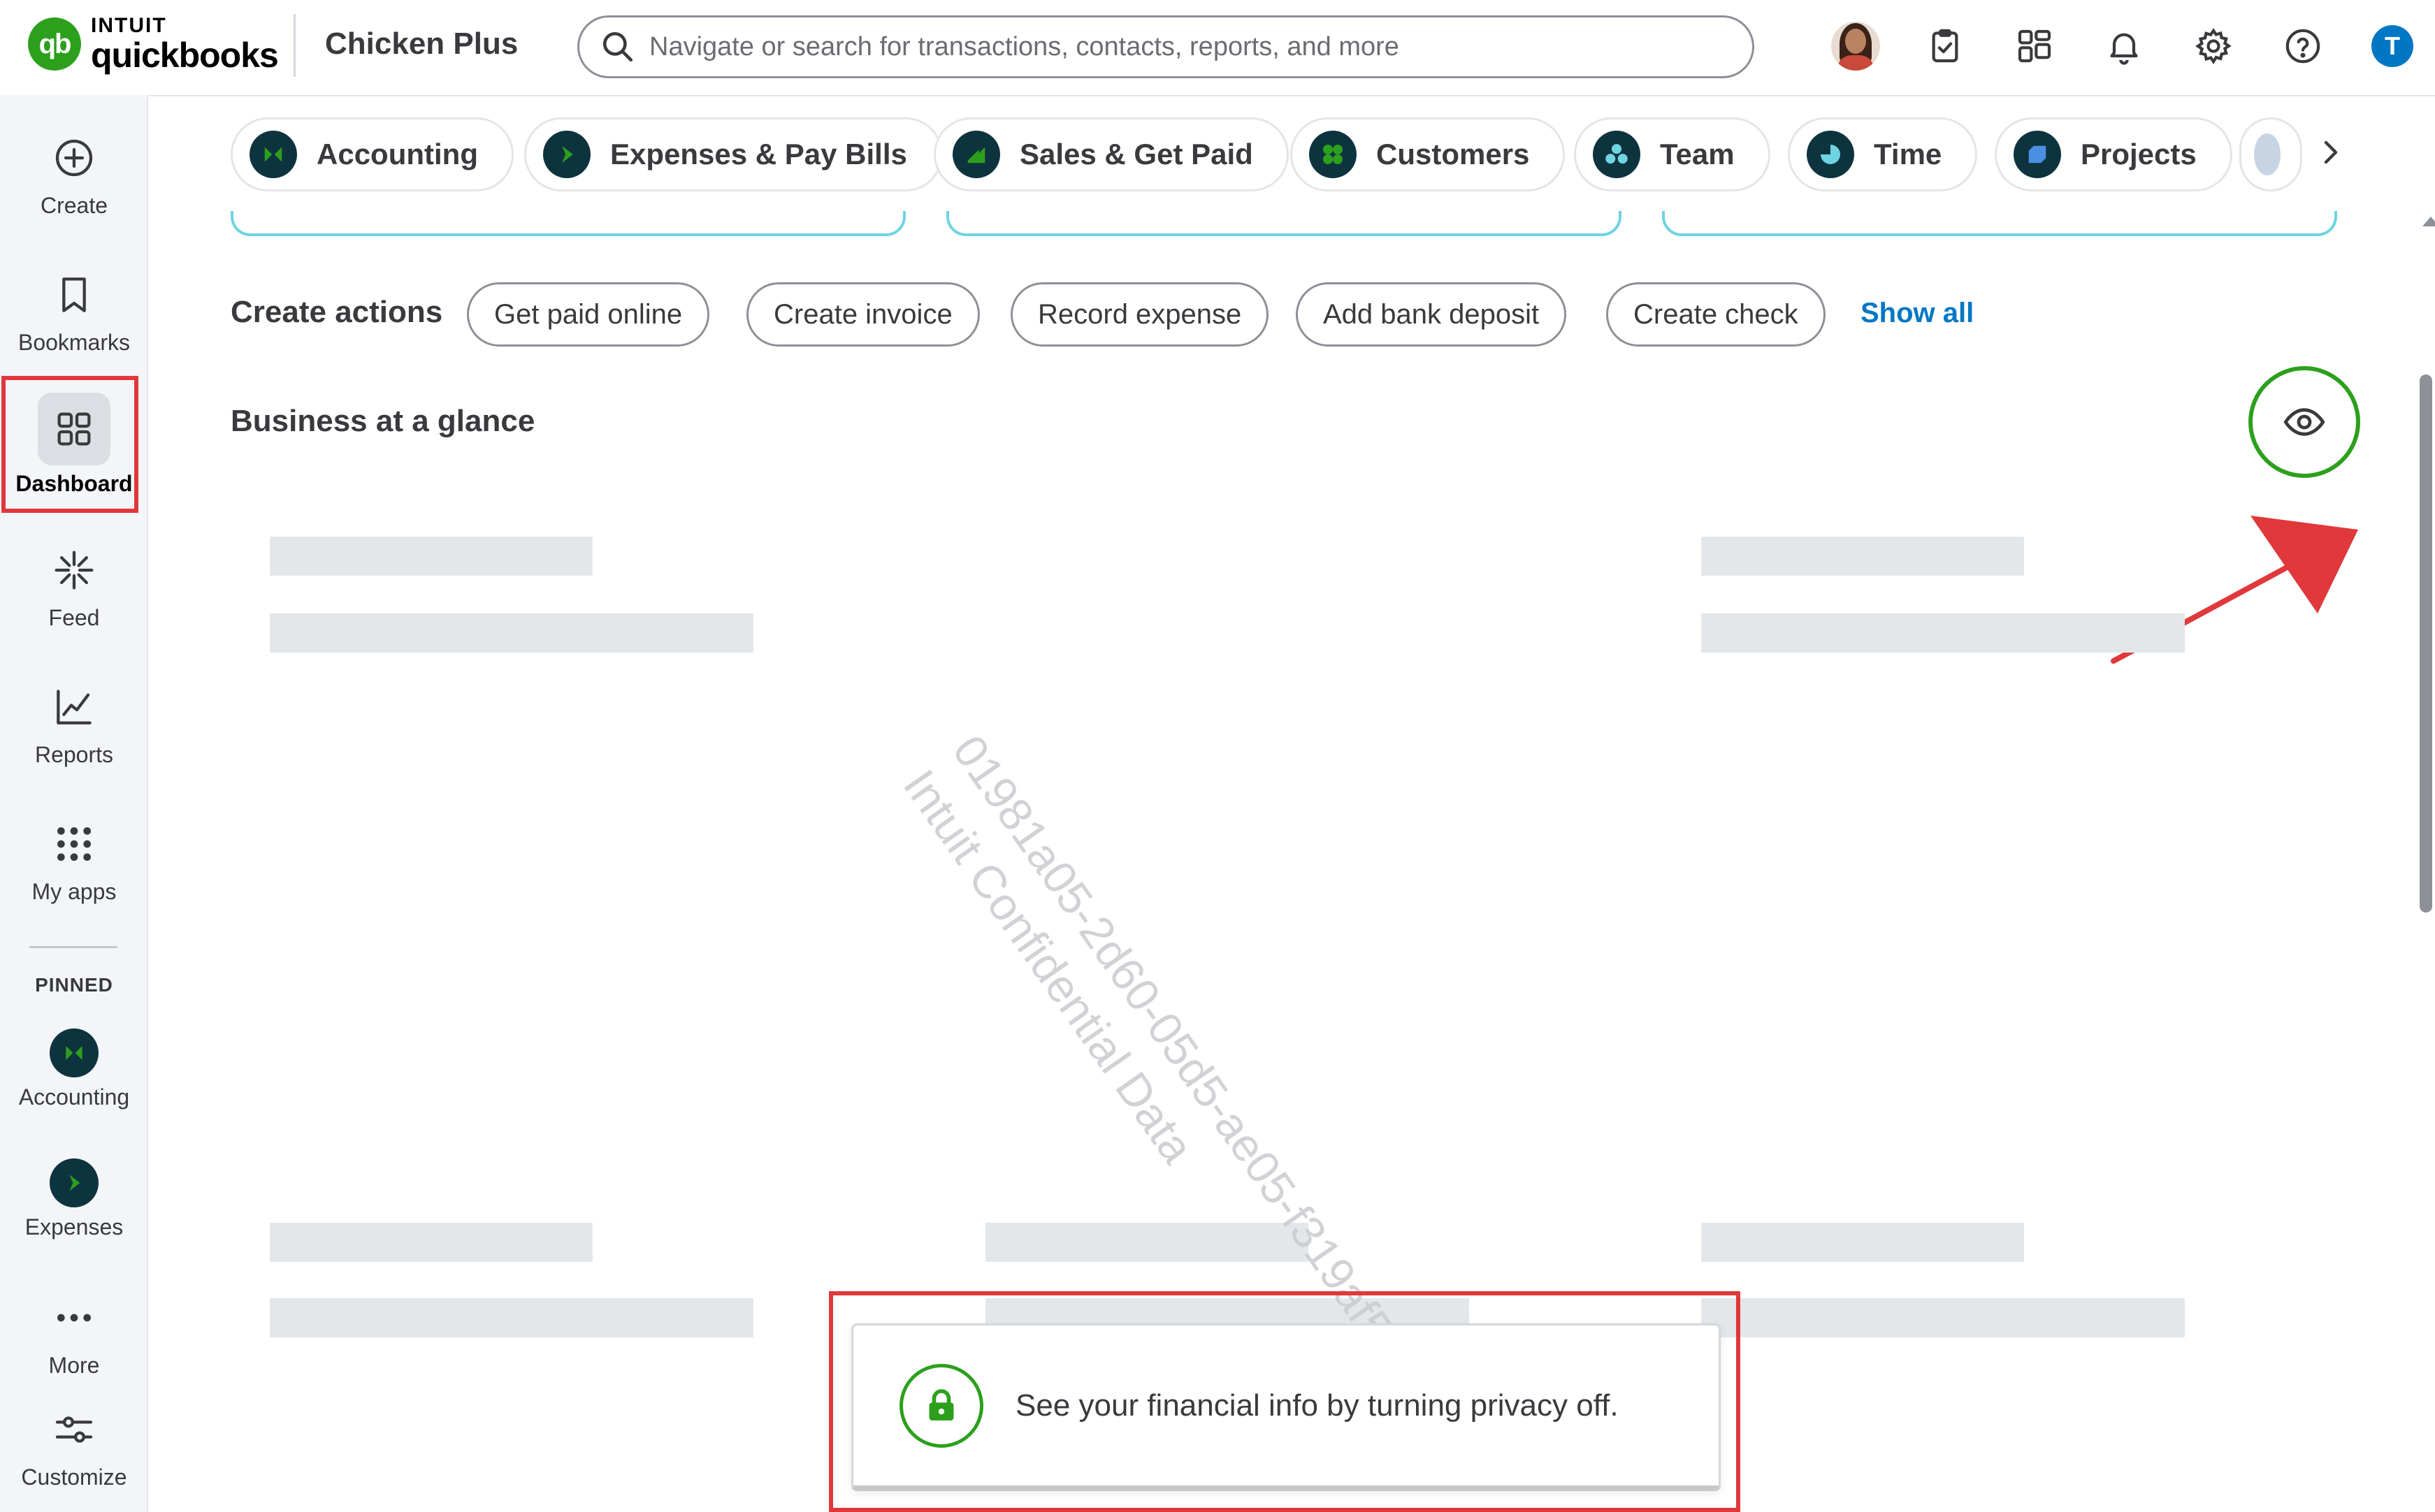 This screenshot has width=2435, height=1512. I want to click on dashboard-highlight-box, so click(69, 444).